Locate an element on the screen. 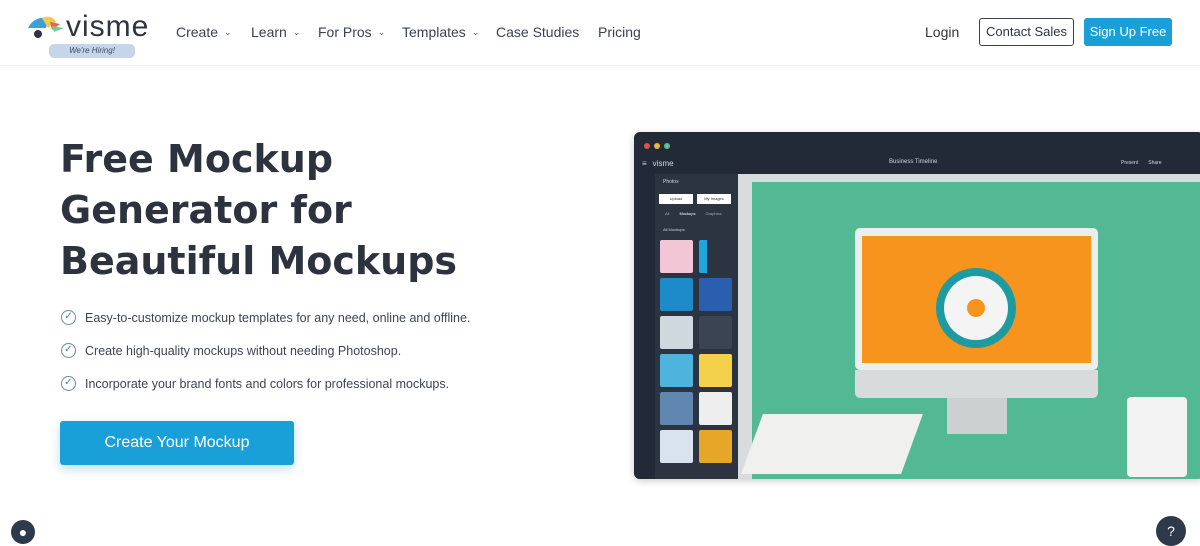  nav-label: Learn is located at coordinates (269, 32).